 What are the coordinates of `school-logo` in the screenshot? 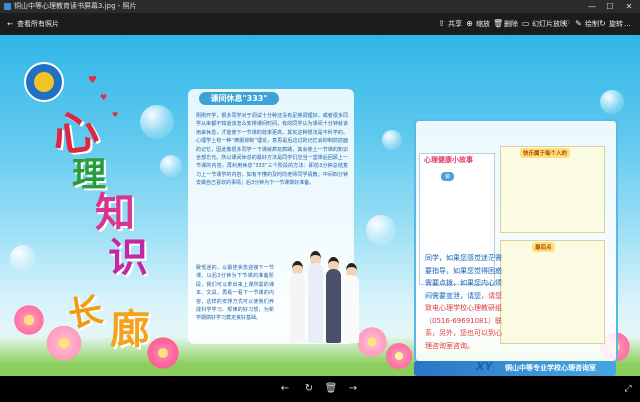 It's located at (44, 82).